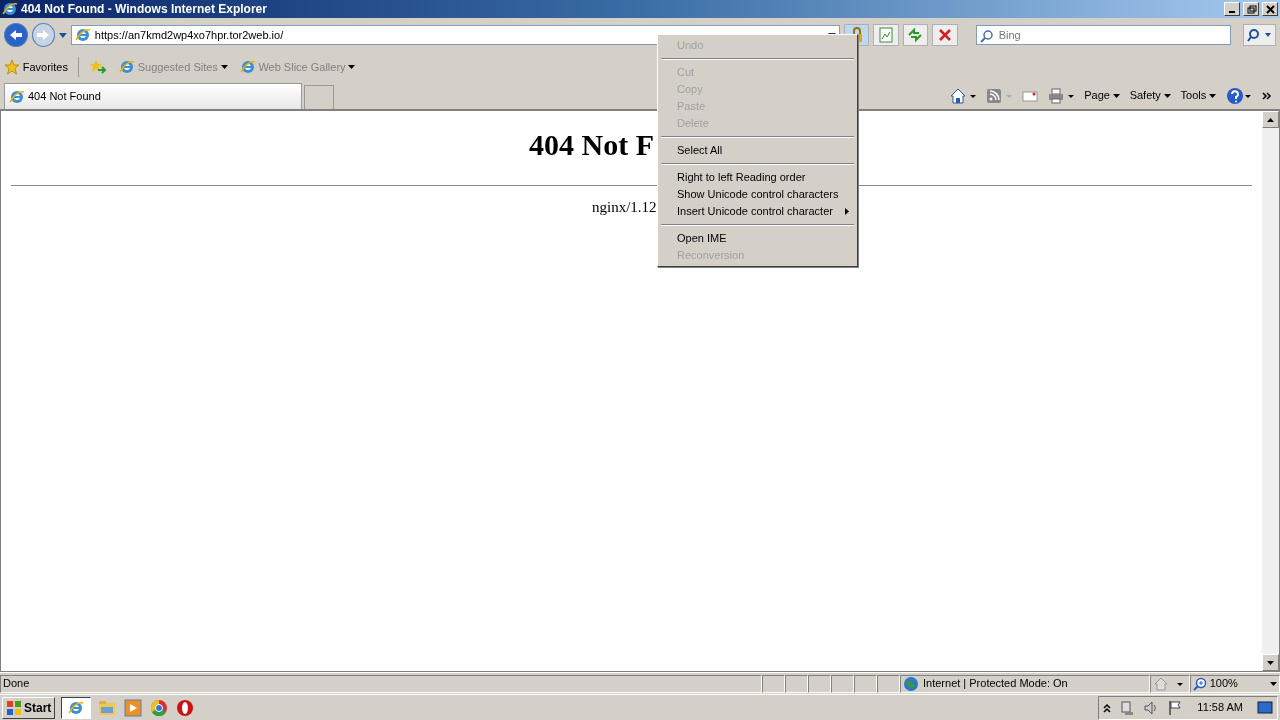  I want to click on clock: 11:58 AM, so click(1220, 708).